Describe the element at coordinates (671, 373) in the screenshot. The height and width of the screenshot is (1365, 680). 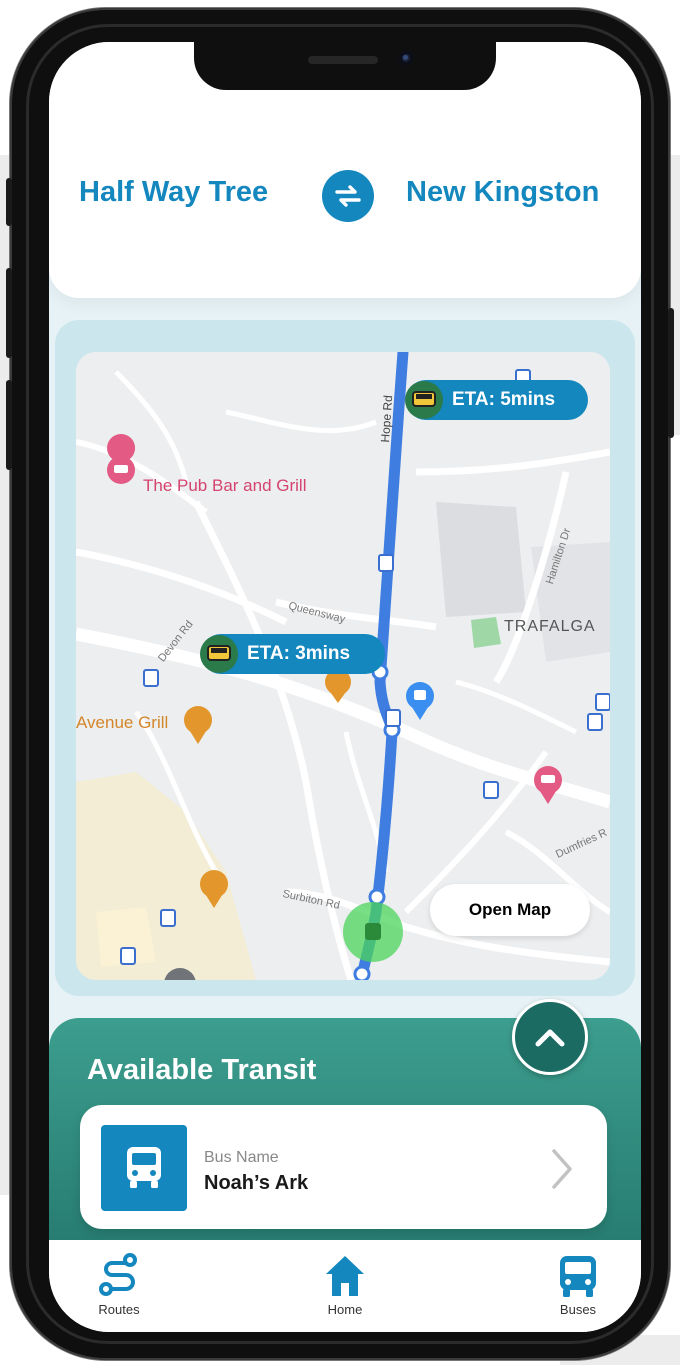
I see `phone-power-button` at that location.